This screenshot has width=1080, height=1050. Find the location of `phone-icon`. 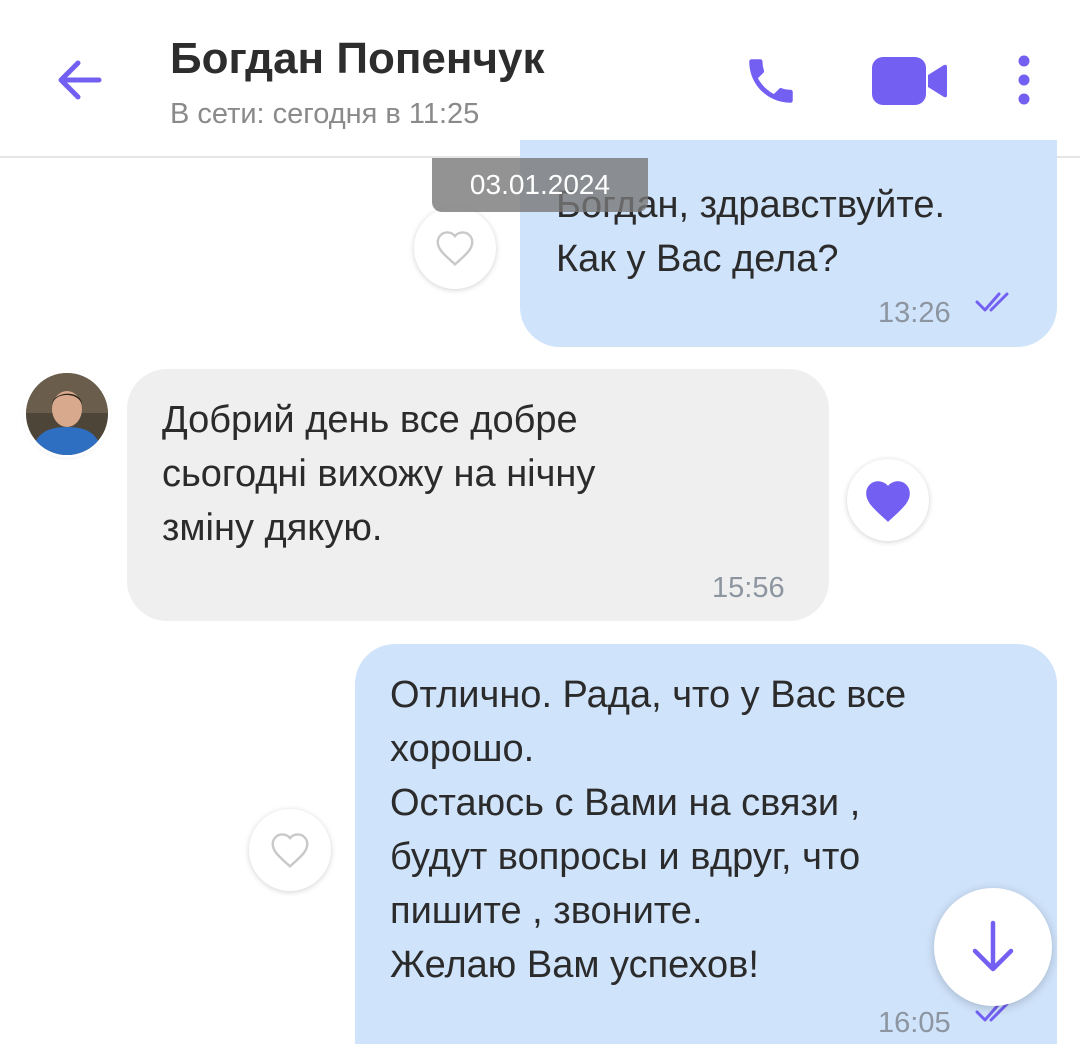

phone-icon is located at coordinates (771, 81).